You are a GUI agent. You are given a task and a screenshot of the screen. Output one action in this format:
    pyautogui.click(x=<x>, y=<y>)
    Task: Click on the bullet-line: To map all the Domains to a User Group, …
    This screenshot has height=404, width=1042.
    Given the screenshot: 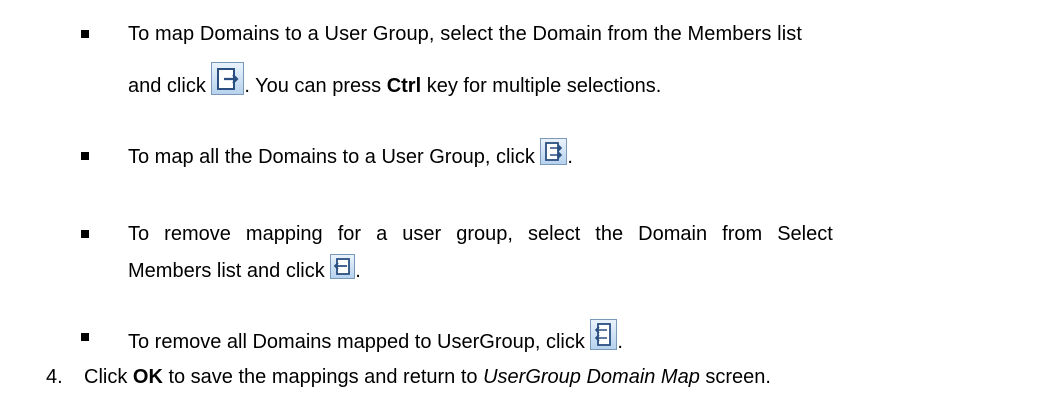 What is the action you would take?
    pyautogui.click(x=581, y=157)
    